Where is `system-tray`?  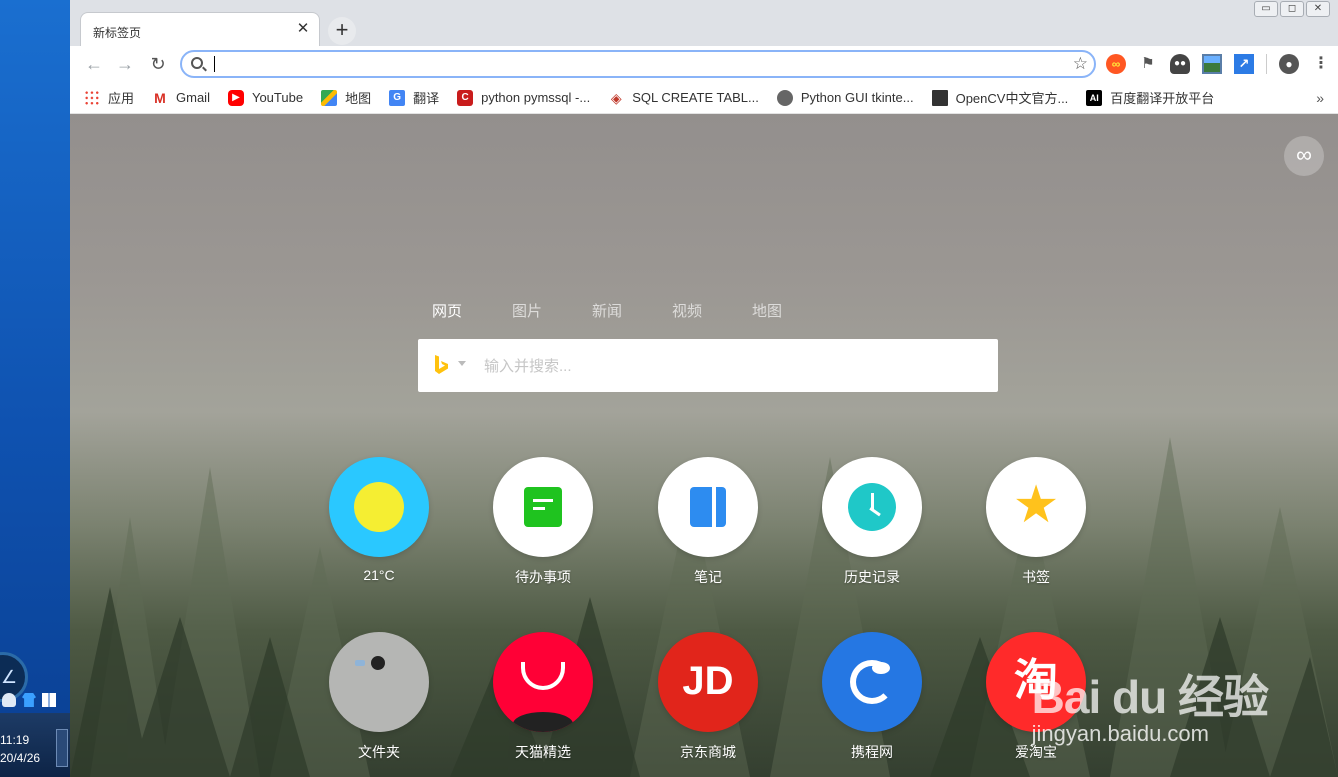 system-tray is located at coordinates (29, 700).